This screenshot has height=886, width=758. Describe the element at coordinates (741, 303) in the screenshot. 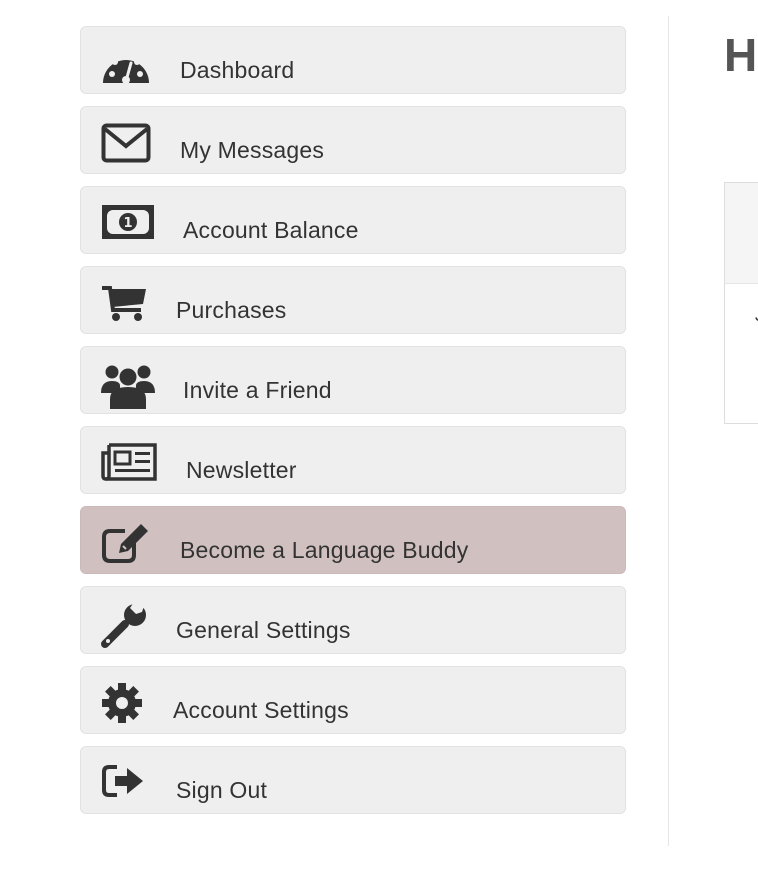

I see `content-panel: J` at that location.